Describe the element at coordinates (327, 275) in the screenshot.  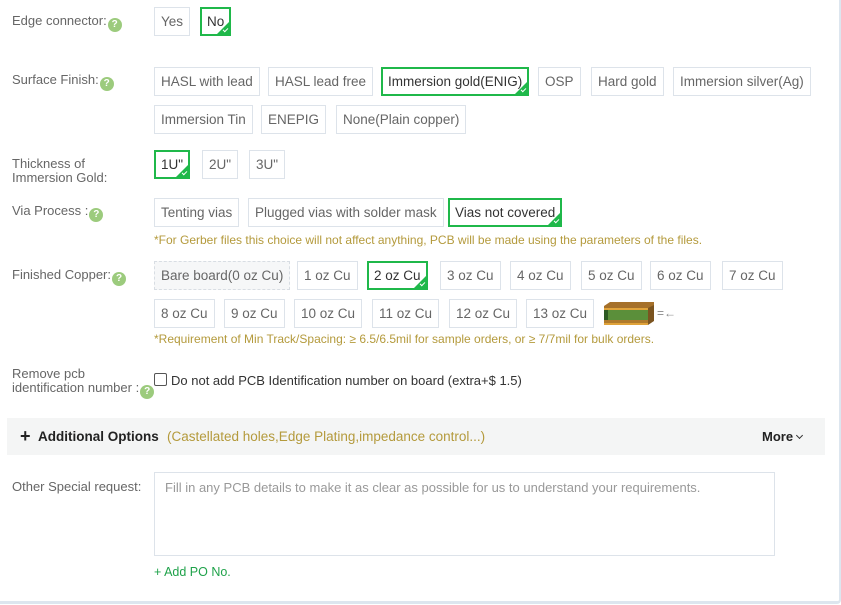
I see `copper-1oz: 1 oz Cu` at that location.